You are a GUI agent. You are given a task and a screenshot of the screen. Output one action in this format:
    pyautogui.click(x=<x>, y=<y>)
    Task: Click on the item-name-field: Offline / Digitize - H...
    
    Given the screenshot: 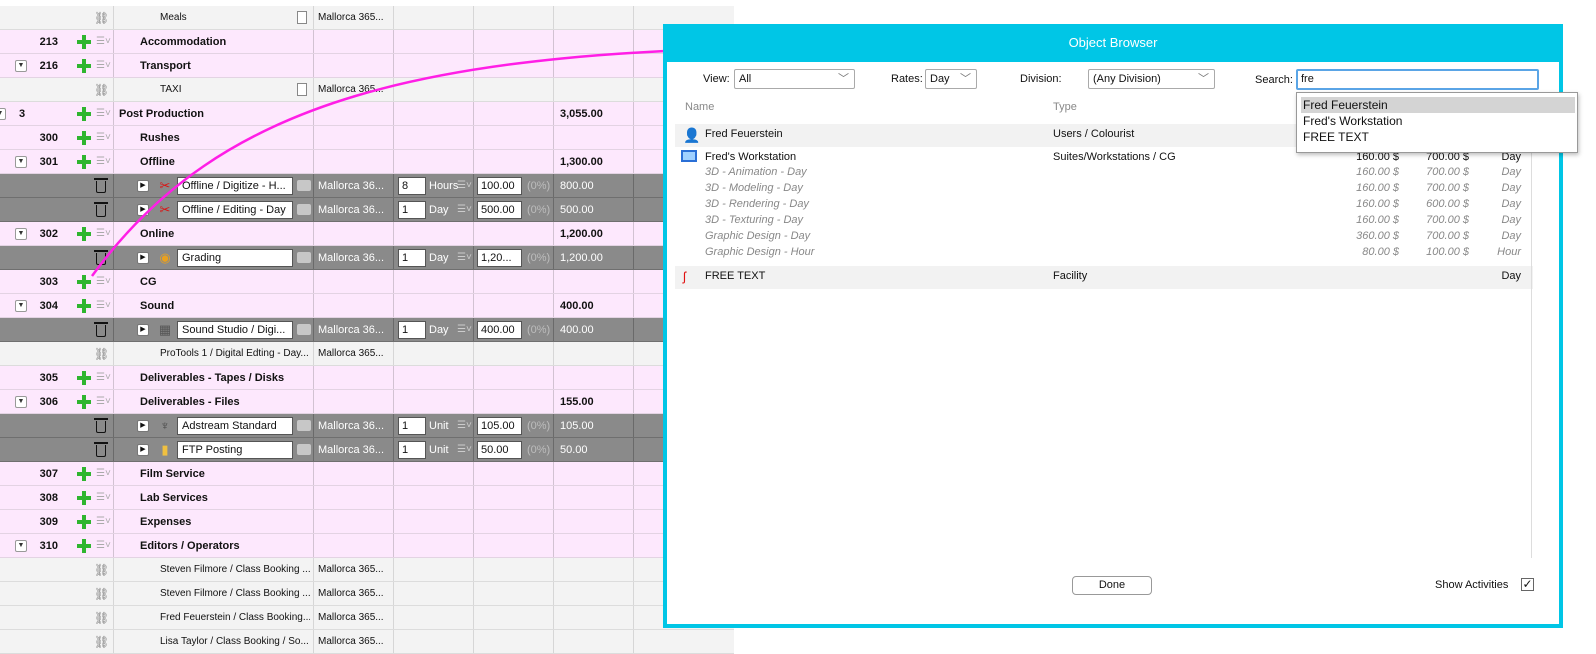 What is the action you would take?
    pyautogui.click(x=235, y=186)
    